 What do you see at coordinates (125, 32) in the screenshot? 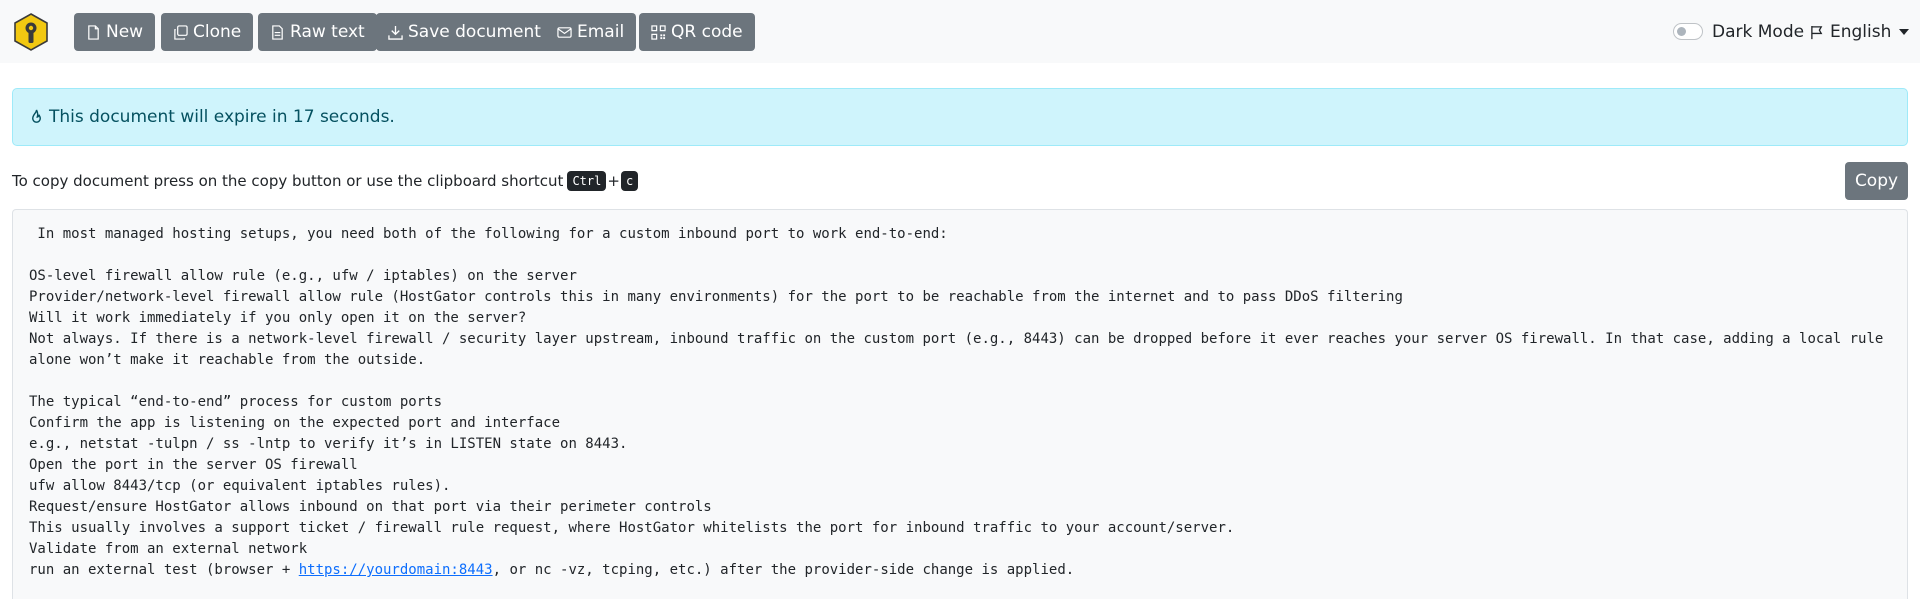
I see `new-button-label: New` at bounding box center [125, 32].